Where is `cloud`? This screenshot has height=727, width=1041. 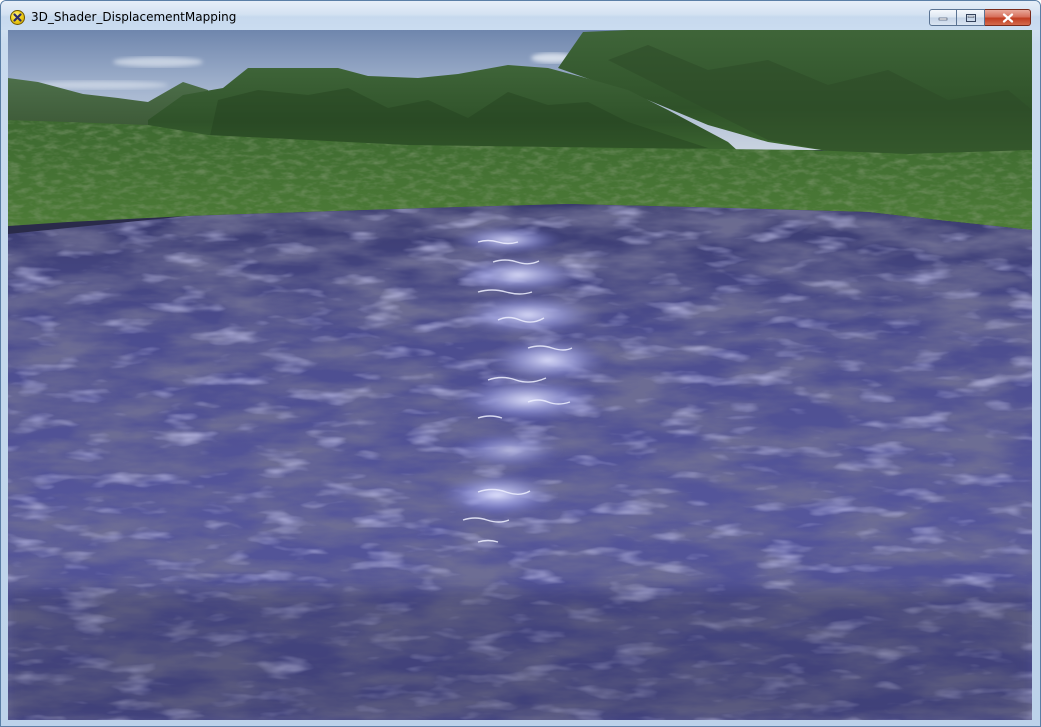 cloud is located at coordinates (158, 62).